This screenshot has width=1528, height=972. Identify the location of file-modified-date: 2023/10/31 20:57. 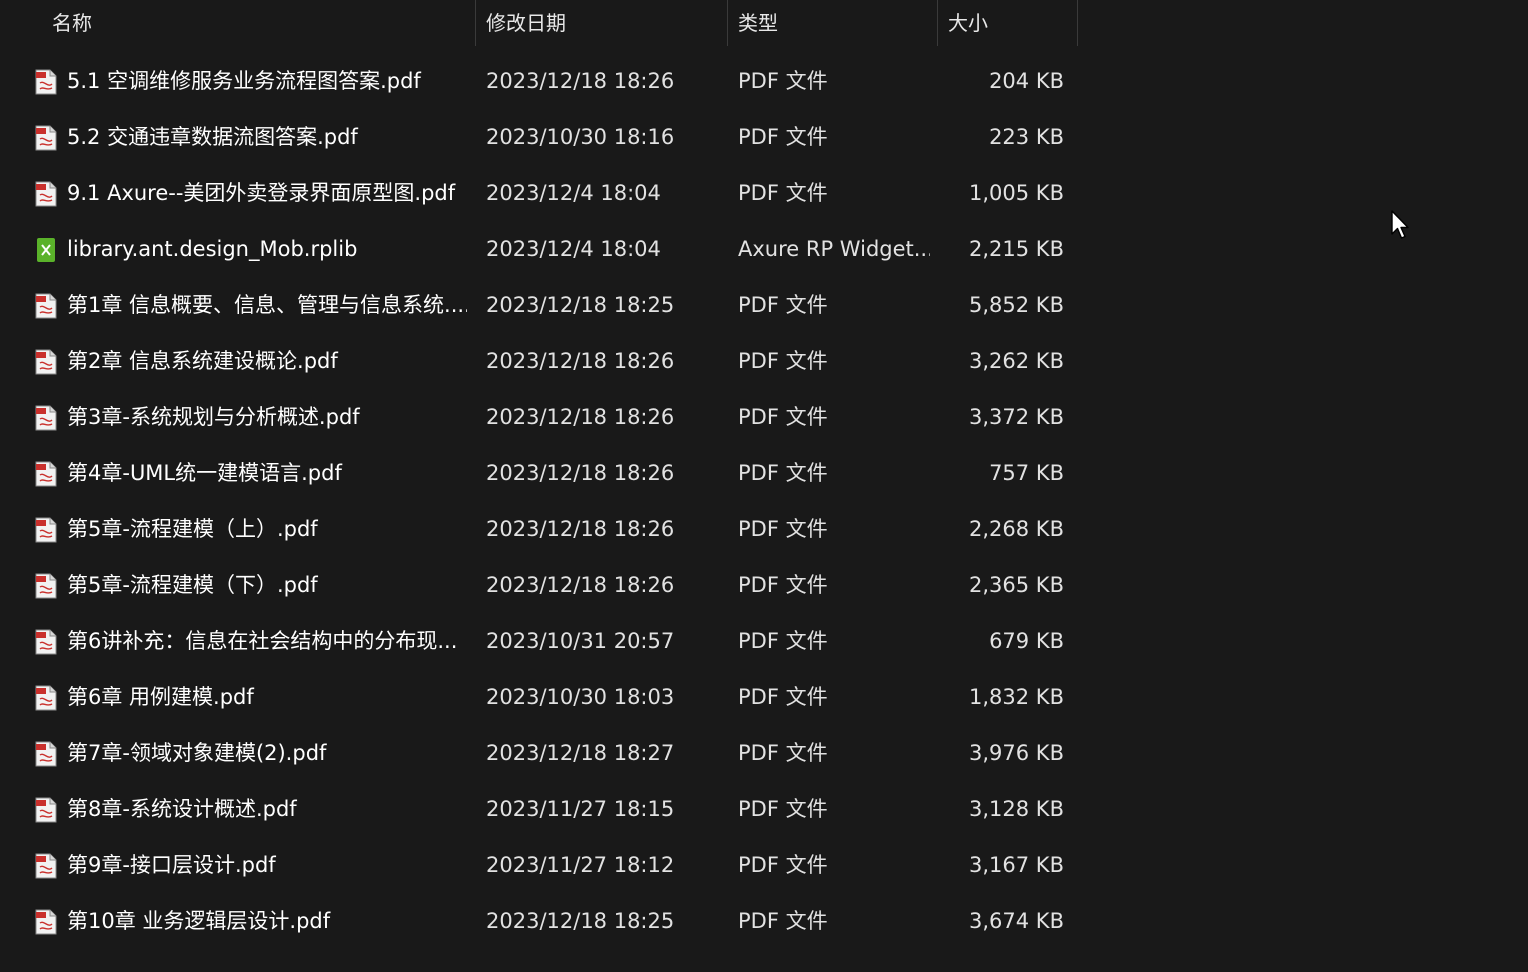
(580, 641).